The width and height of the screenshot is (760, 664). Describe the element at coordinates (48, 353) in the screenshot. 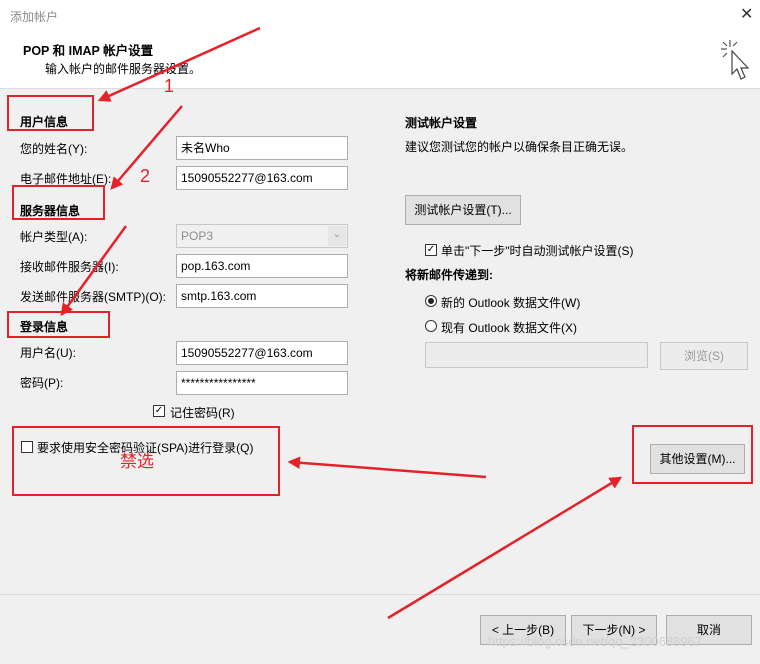

I see `username-label: 用户名(U):` at that location.